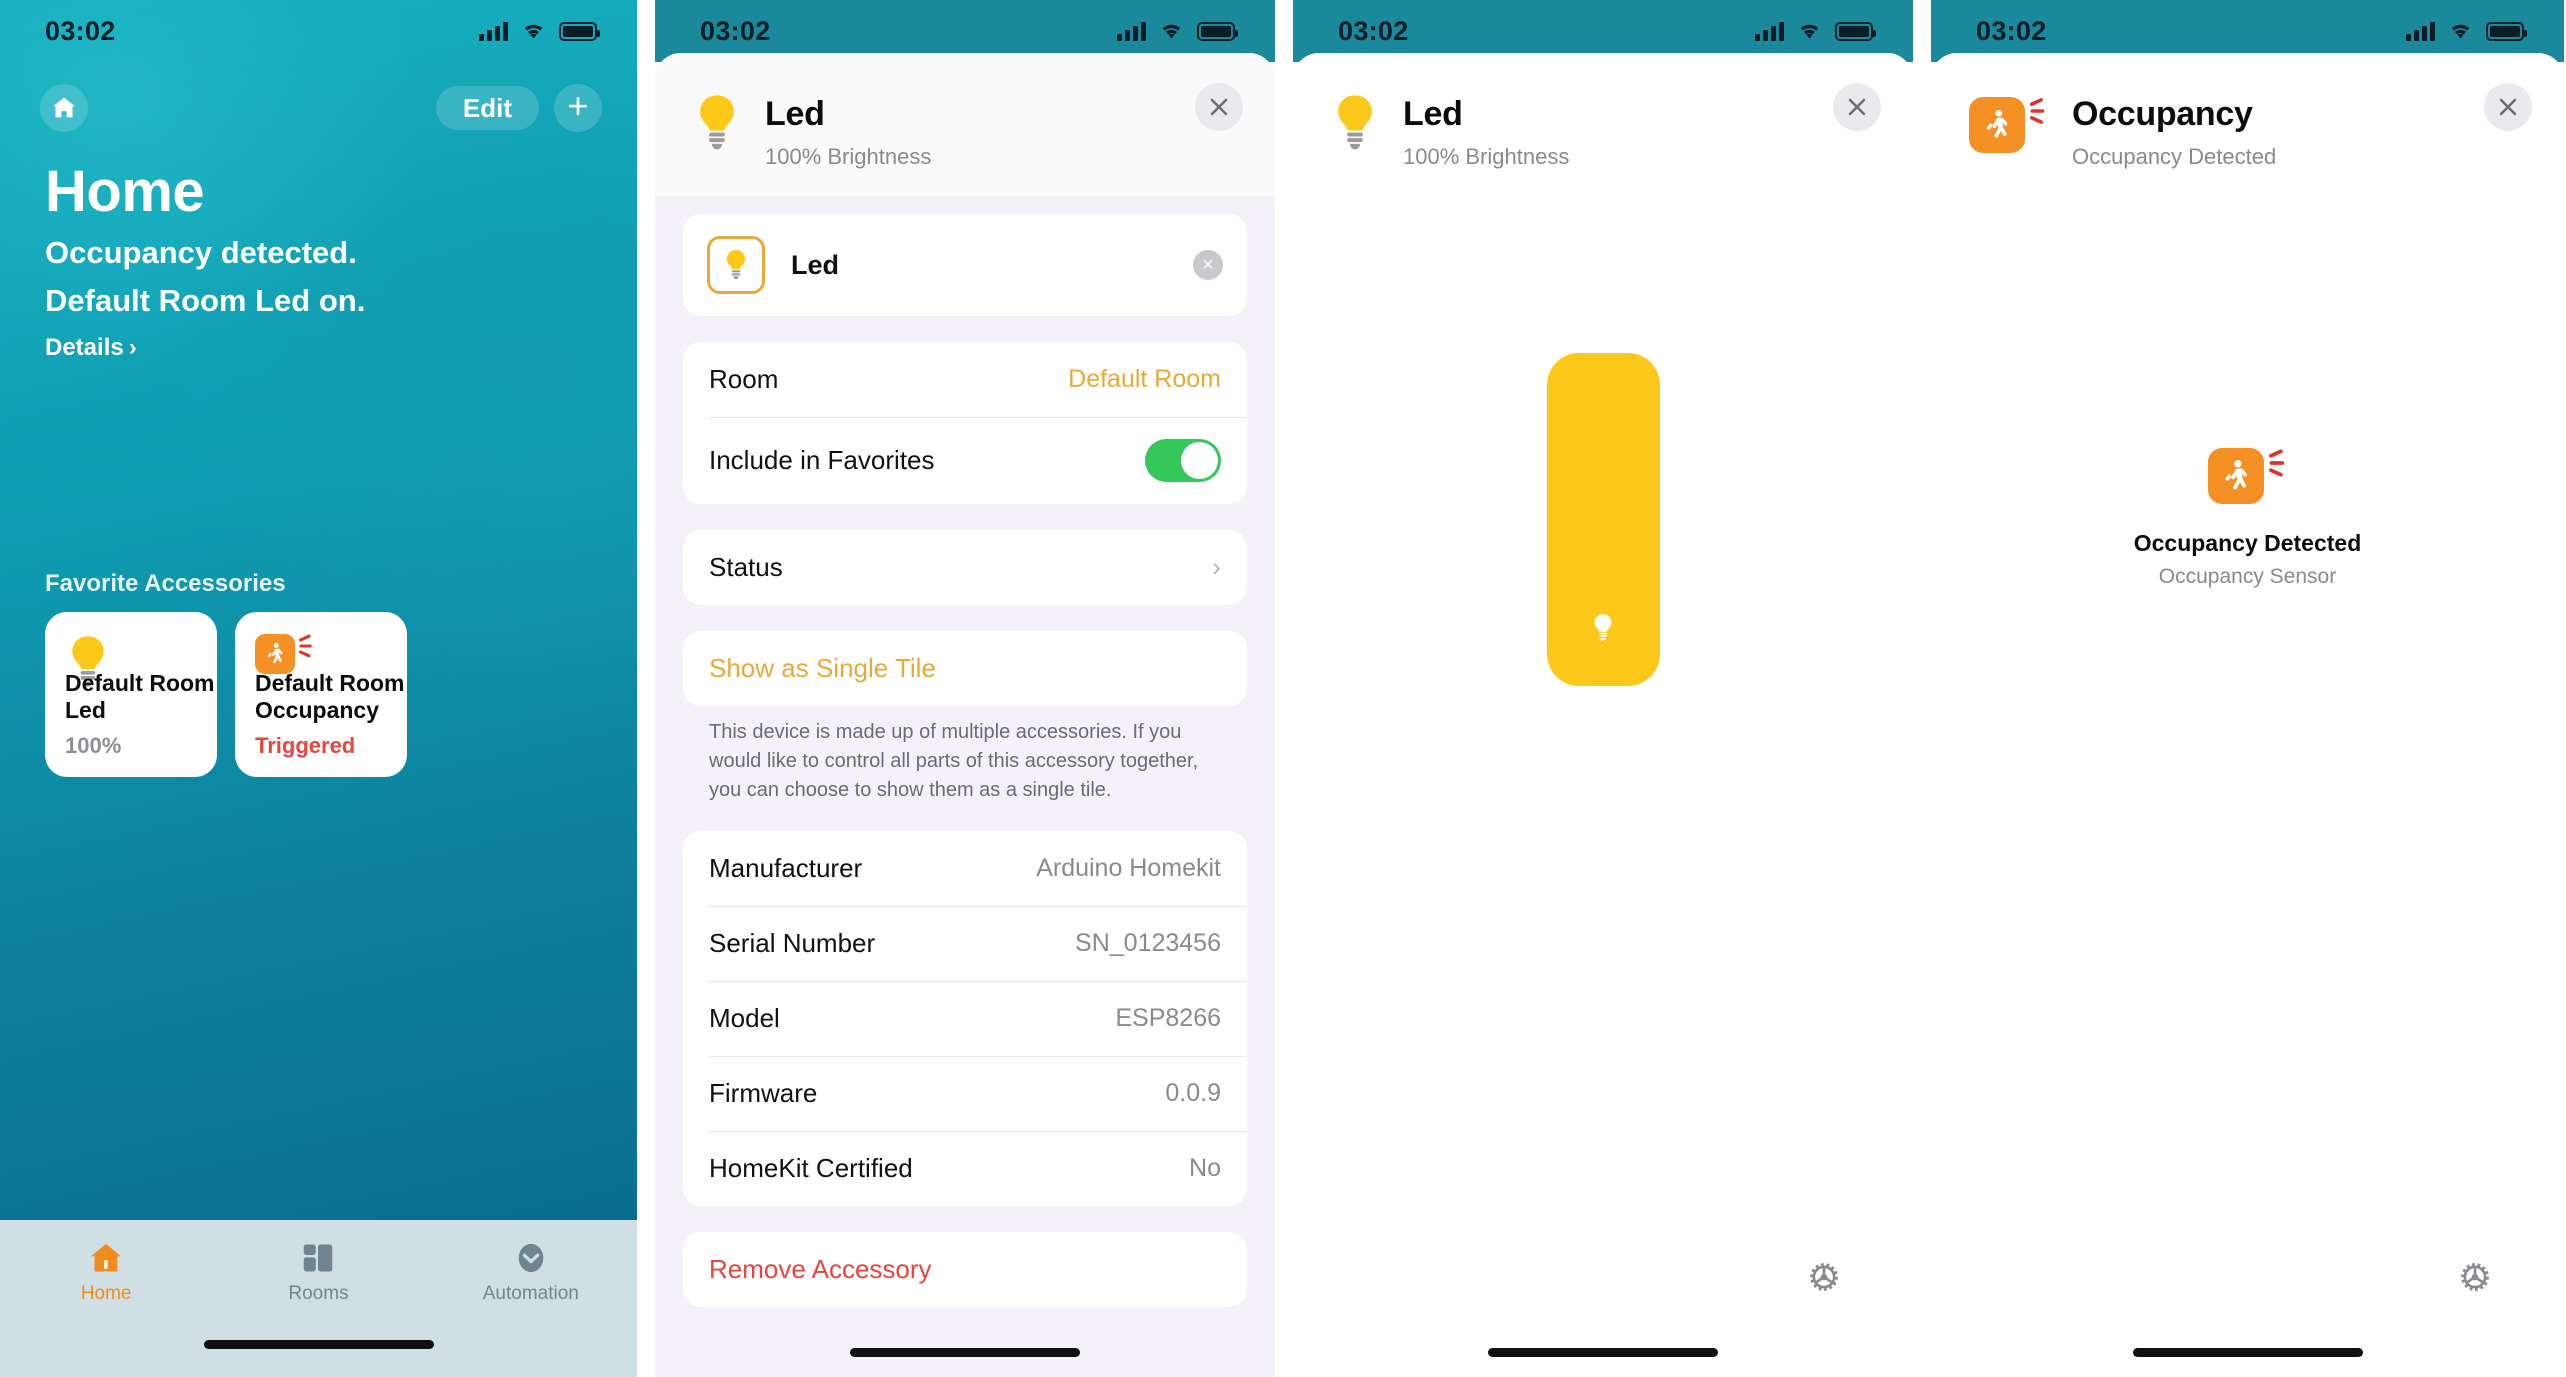 This screenshot has height=1377, width=2566. Describe the element at coordinates (1168, 1018) in the screenshot. I see `spec-value: ESP8266` at that location.